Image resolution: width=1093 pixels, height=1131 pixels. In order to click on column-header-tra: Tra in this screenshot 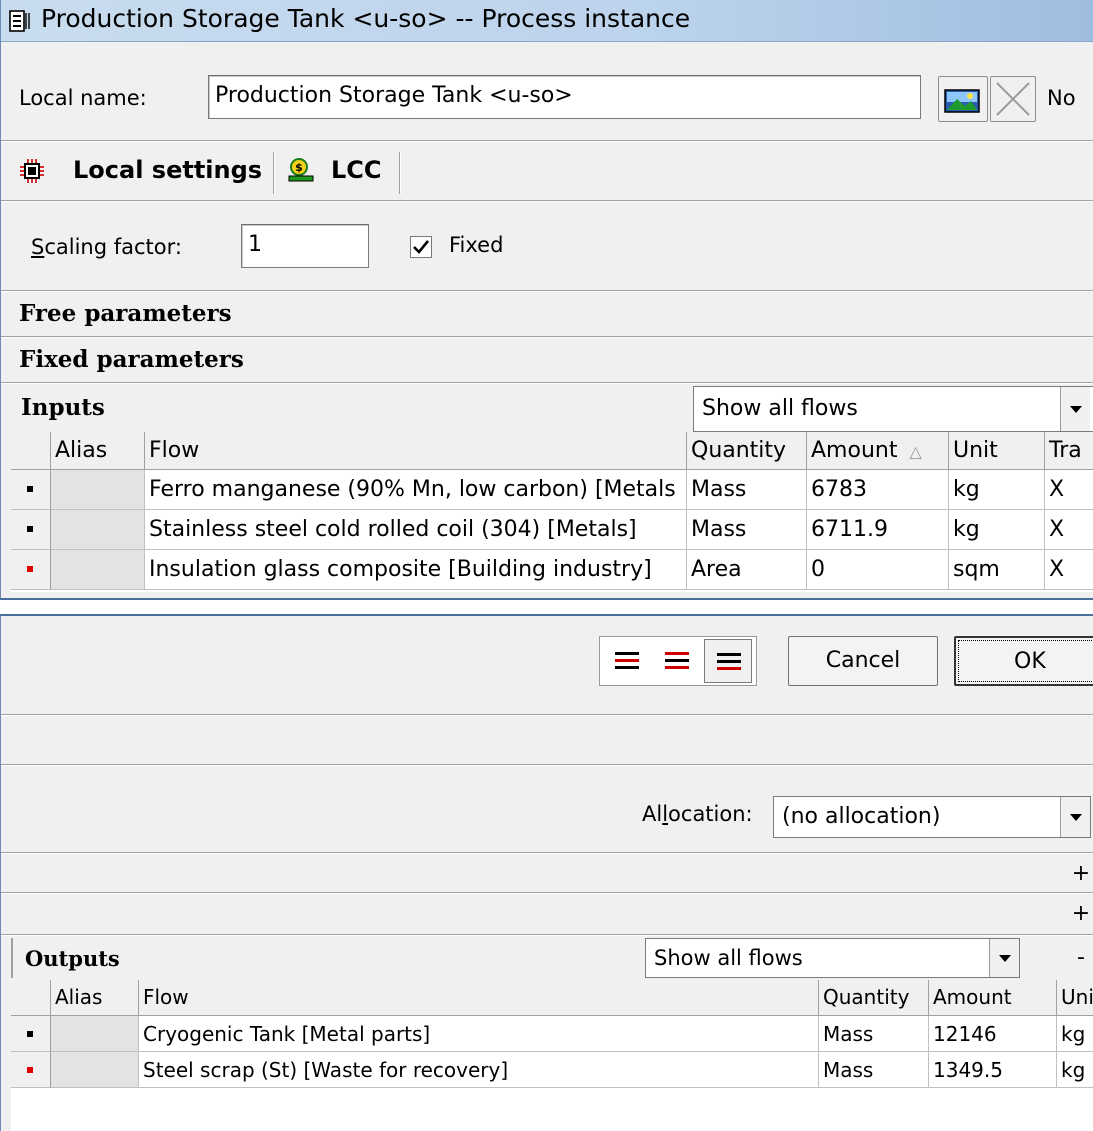, I will do `click(1069, 451)`.